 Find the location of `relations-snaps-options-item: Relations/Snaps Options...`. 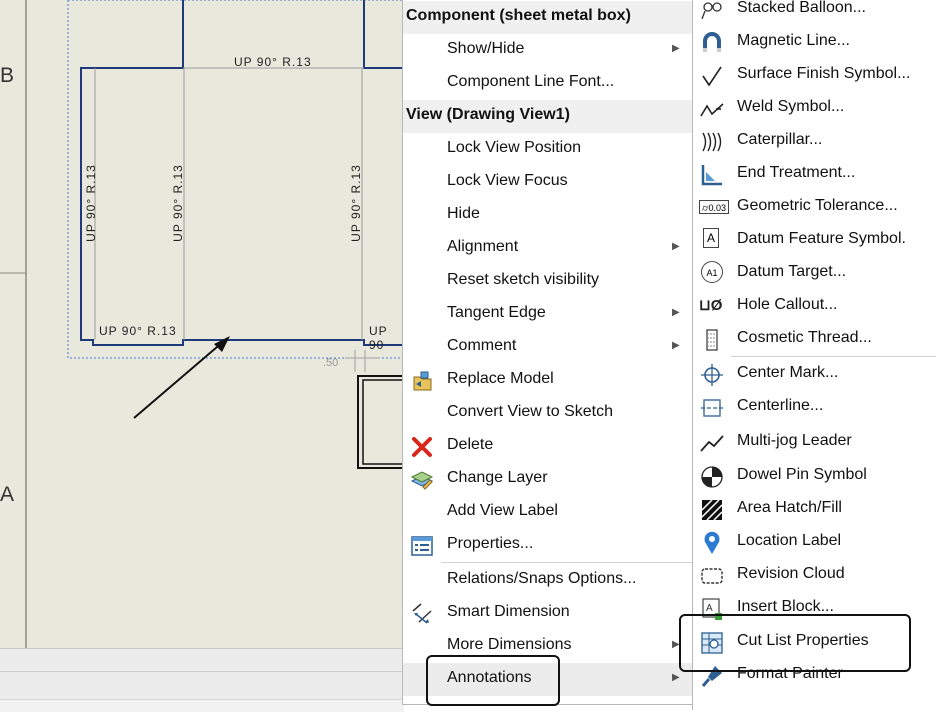

relations-snaps-options-item: Relations/Snaps Options... is located at coordinates (548, 580).